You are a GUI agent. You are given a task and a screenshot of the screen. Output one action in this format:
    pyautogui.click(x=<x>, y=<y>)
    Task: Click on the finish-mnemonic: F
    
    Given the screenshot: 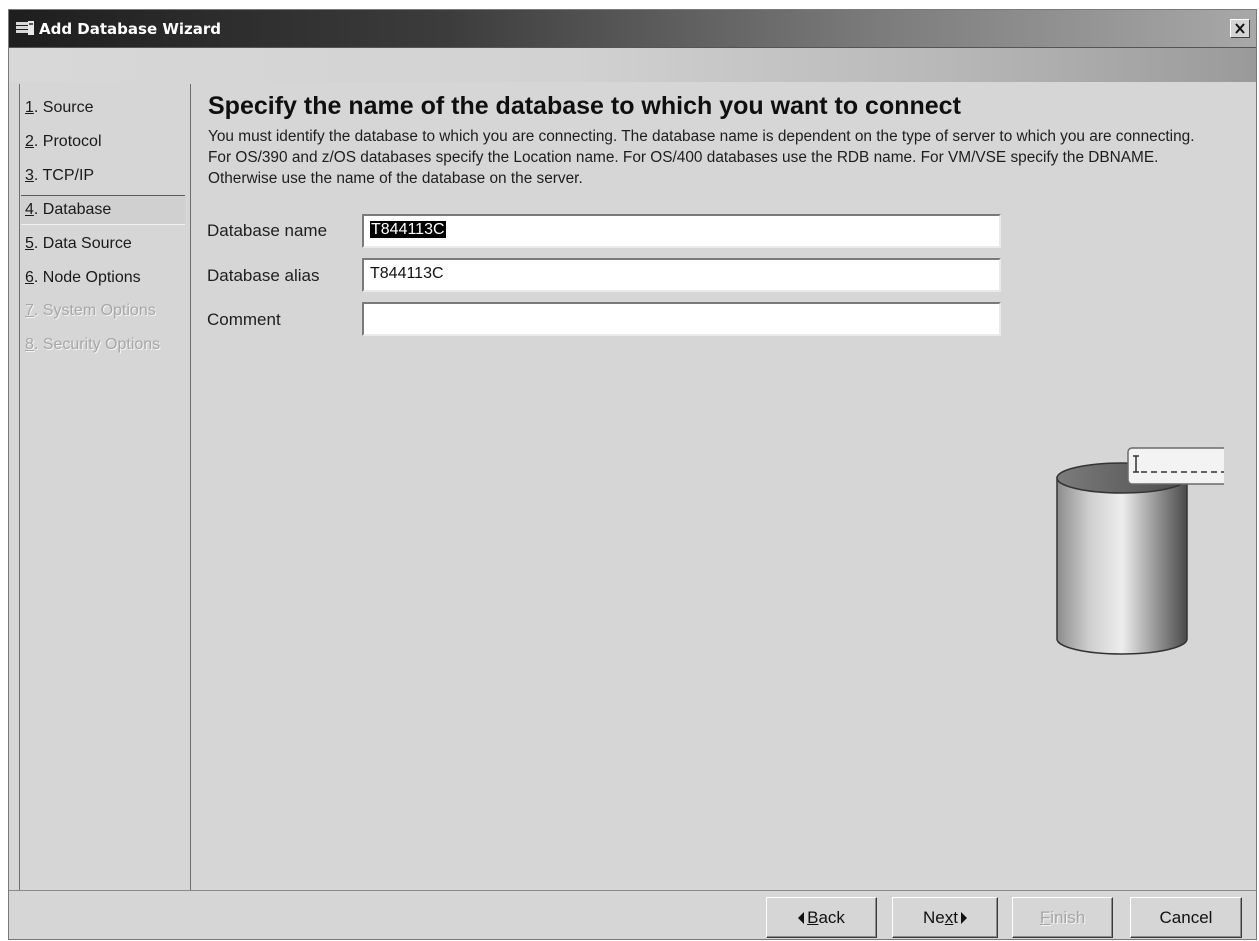 What is the action you would take?
    pyautogui.click(x=1045, y=917)
    